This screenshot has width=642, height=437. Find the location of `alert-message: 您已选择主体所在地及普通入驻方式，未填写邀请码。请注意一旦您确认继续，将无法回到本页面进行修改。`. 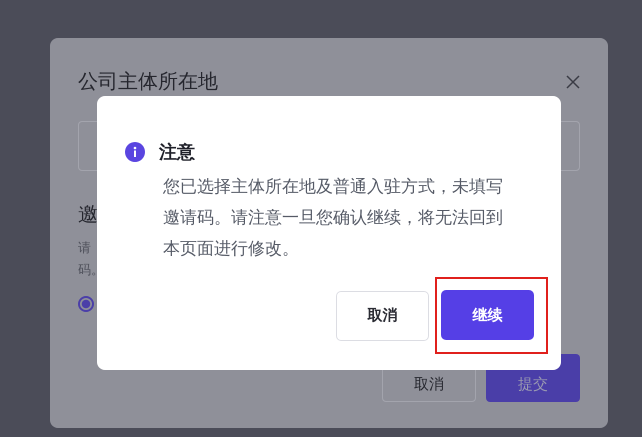

alert-message: 您已选择主体所在地及普通入驻方式，未填写邀请码。请注意一旦您确认继续，将无法回到本页面进行修改。 is located at coordinates (333, 218).